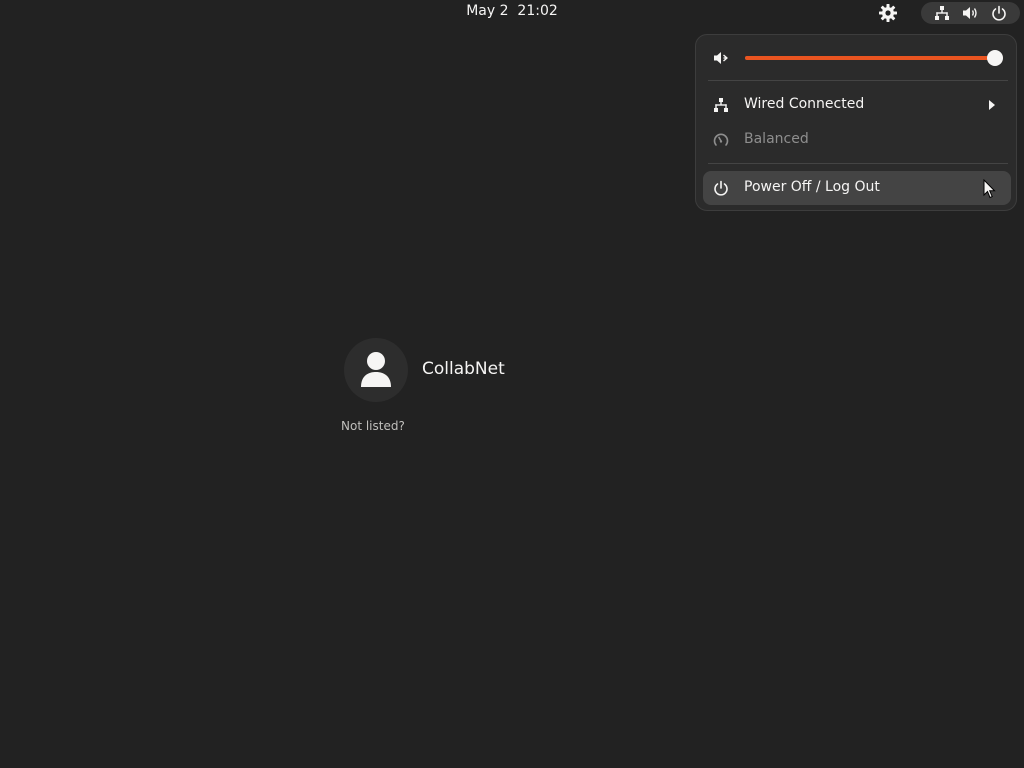 The image size is (1024, 768). I want to click on volume-icon, so click(970, 13).